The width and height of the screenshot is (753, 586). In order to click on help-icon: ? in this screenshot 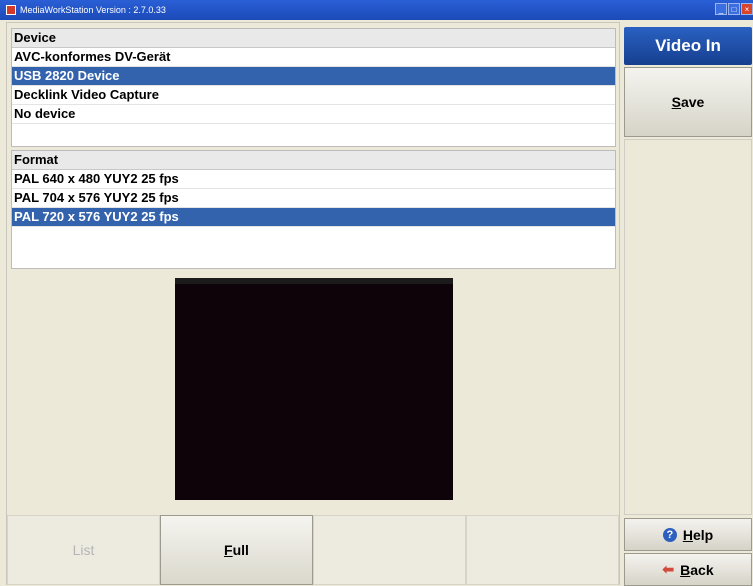, I will do `click(669, 534)`.